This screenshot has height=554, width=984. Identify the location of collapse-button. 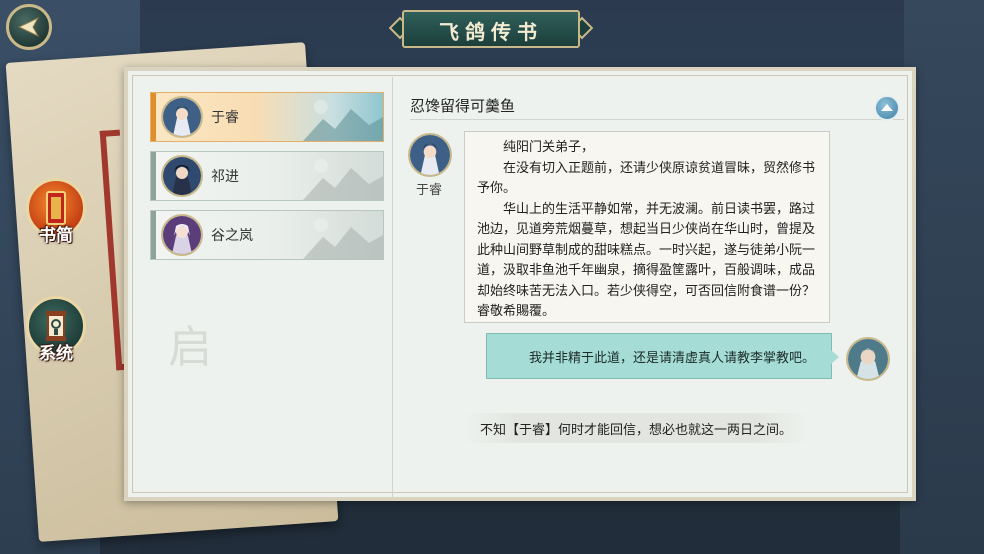
(887, 108).